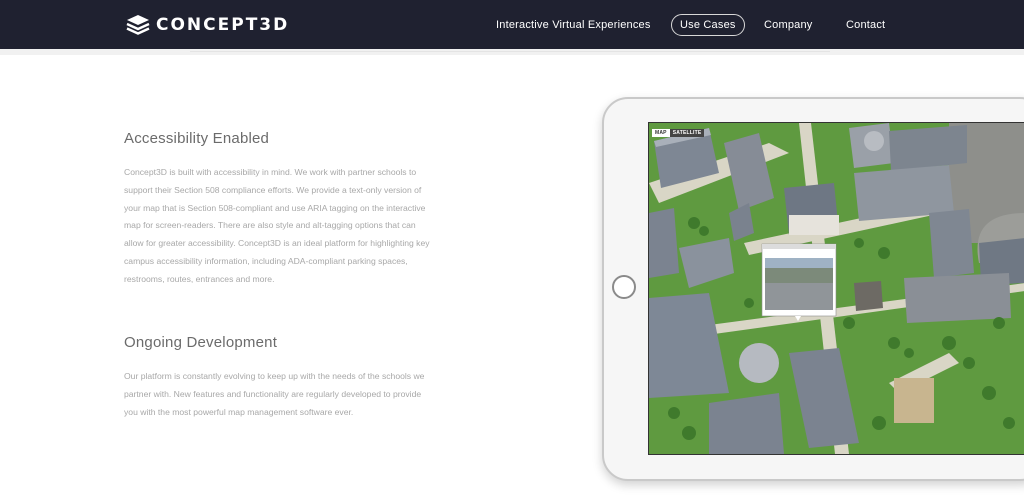 This screenshot has width=1024, height=501. What do you see at coordinates (687, 133) in the screenshot?
I see `map-toggle-satellite: SATELLITE` at bounding box center [687, 133].